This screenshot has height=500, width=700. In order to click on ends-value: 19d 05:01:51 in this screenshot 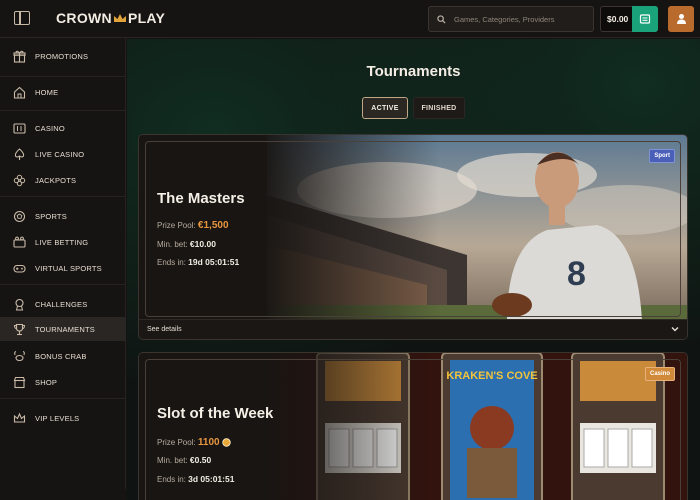, I will do `click(214, 262)`.